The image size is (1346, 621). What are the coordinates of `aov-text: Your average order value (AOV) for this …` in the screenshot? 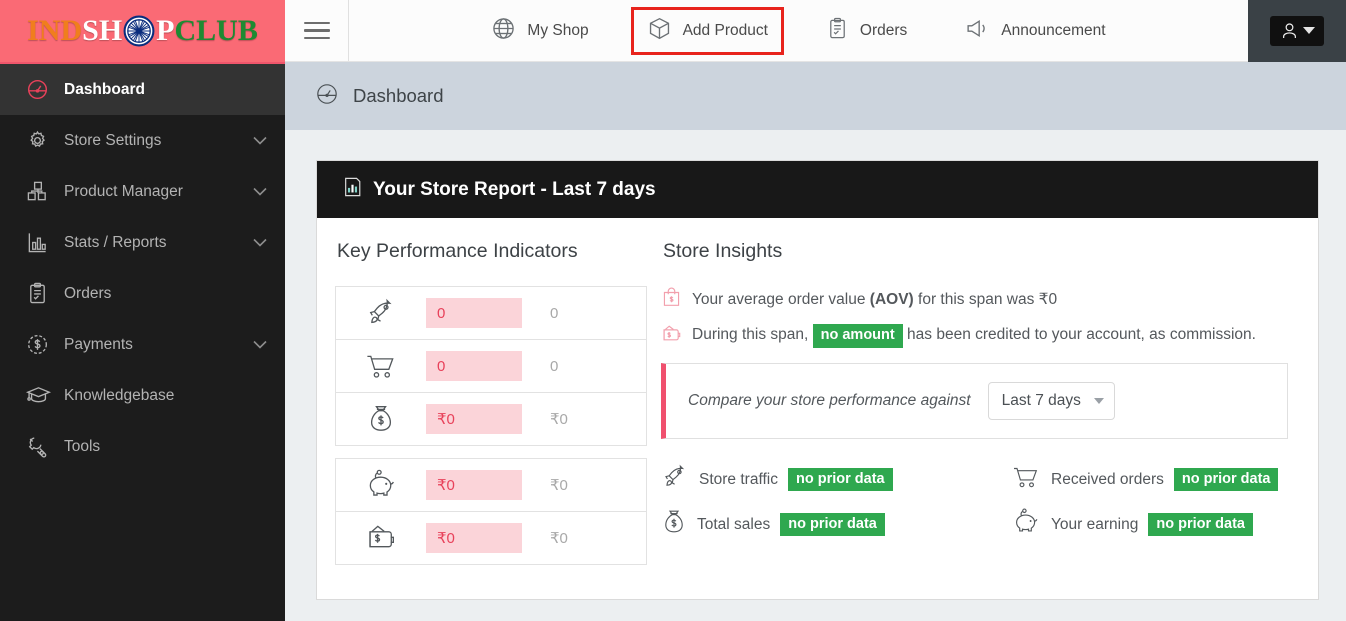 It's located at (875, 299).